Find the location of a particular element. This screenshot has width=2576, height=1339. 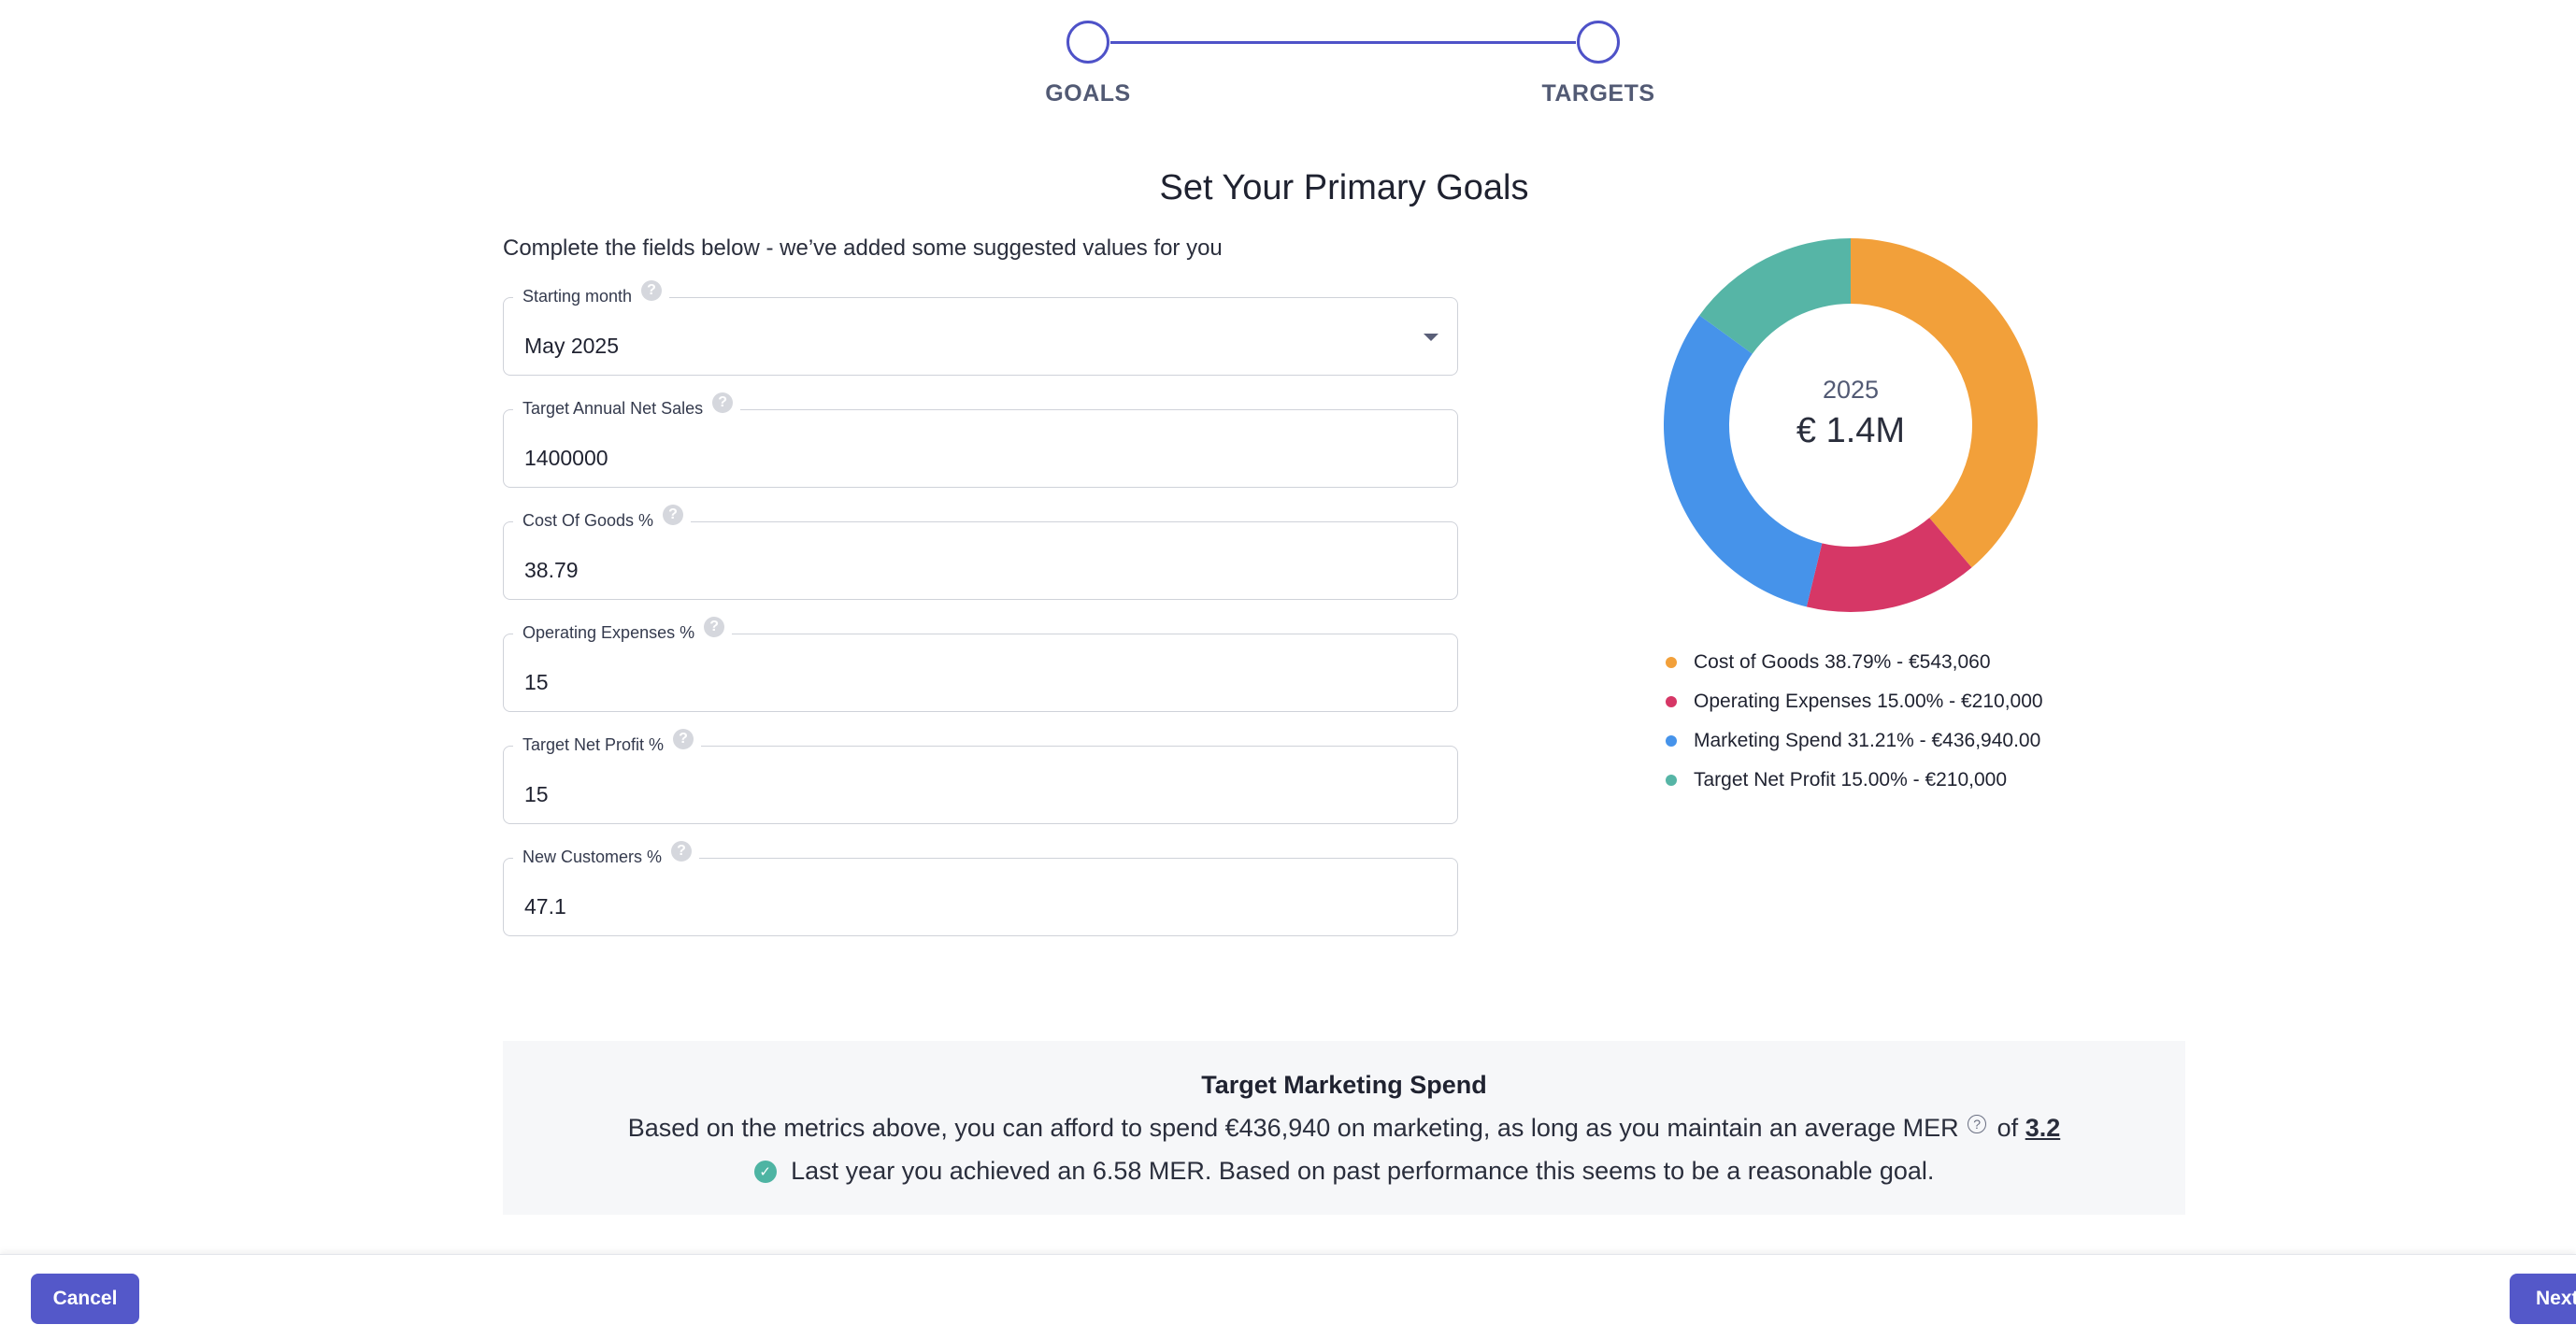

net-profit-legend: Target Net Profit % ? is located at coordinates (607, 743).